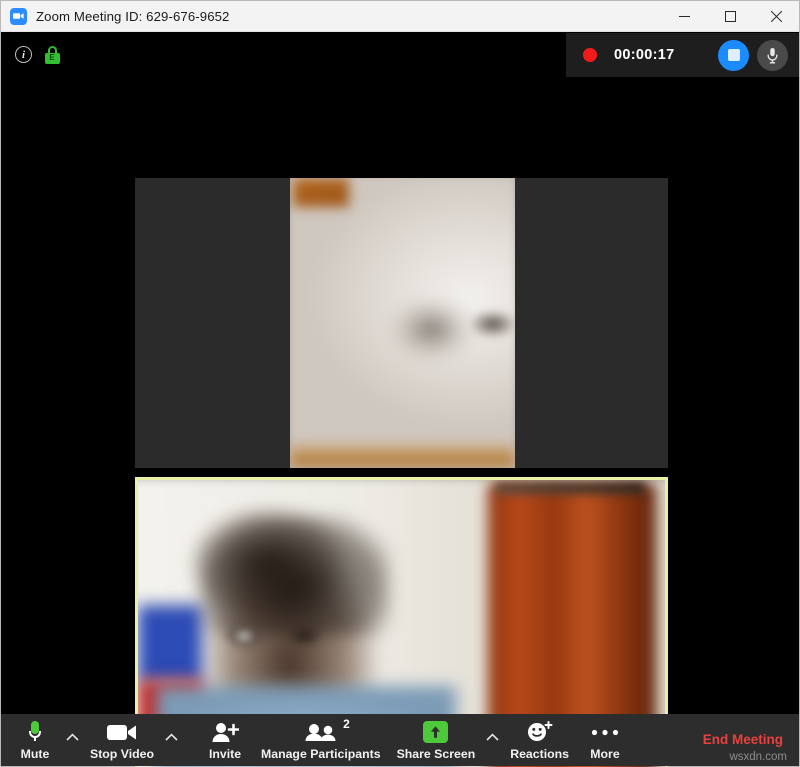 The image size is (800, 767). What do you see at coordinates (295, 576) in the screenshot?
I see `video-bottom-person-hair` at bounding box center [295, 576].